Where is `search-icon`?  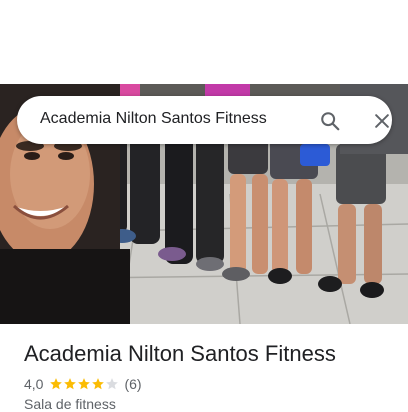 search-icon is located at coordinates (330, 121).